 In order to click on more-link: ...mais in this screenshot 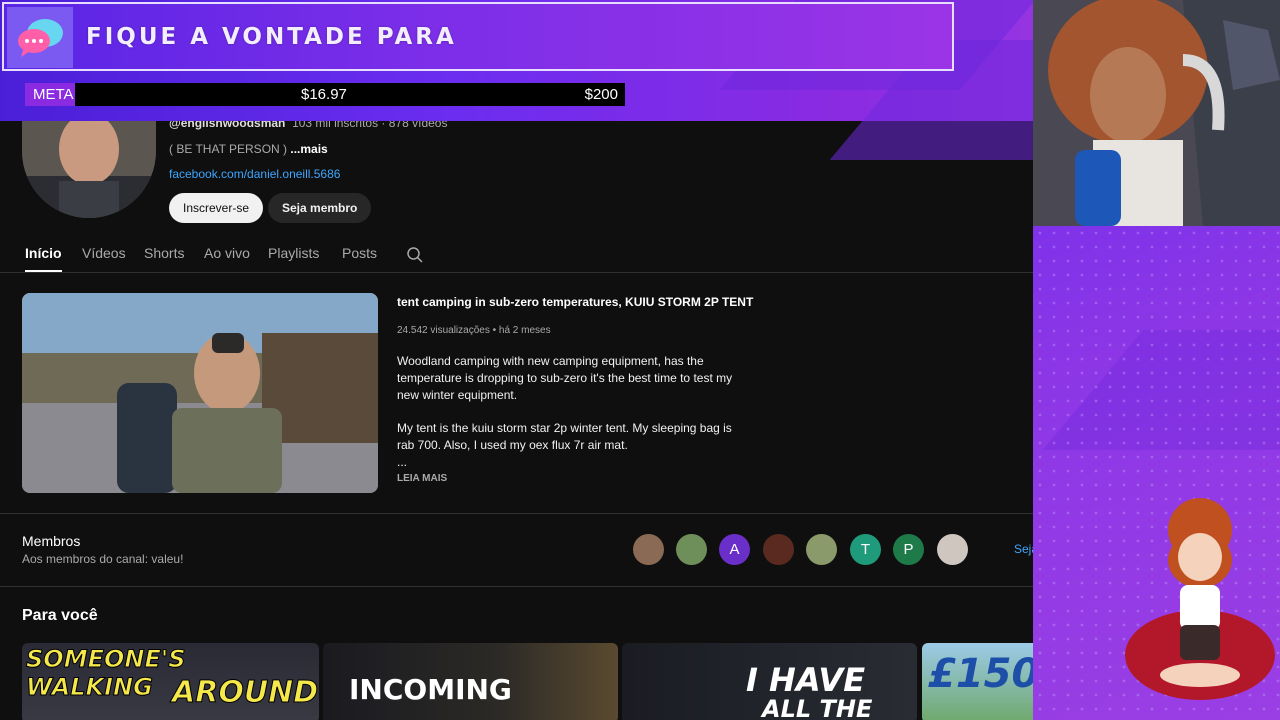, I will do `click(308, 149)`.